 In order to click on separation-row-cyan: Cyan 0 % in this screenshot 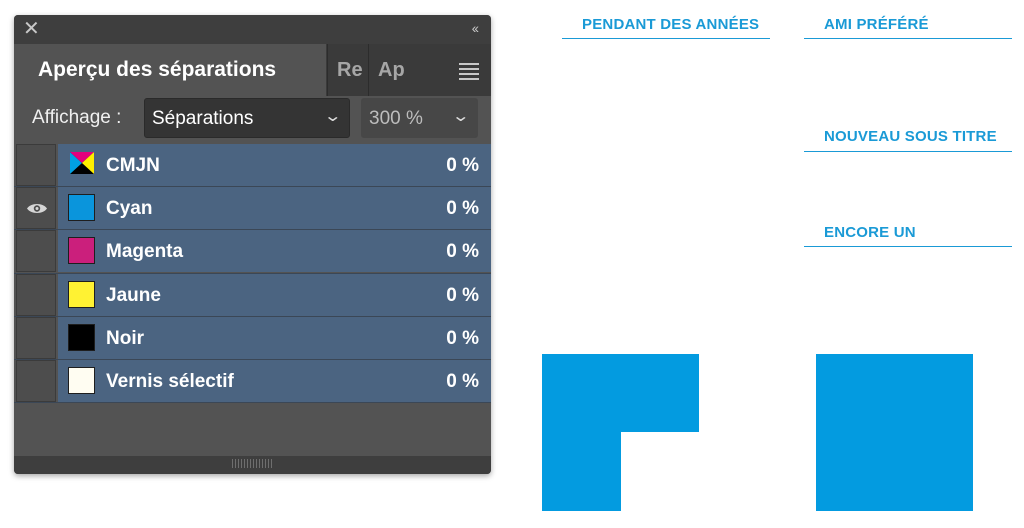, I will do `click(252, 209)`.